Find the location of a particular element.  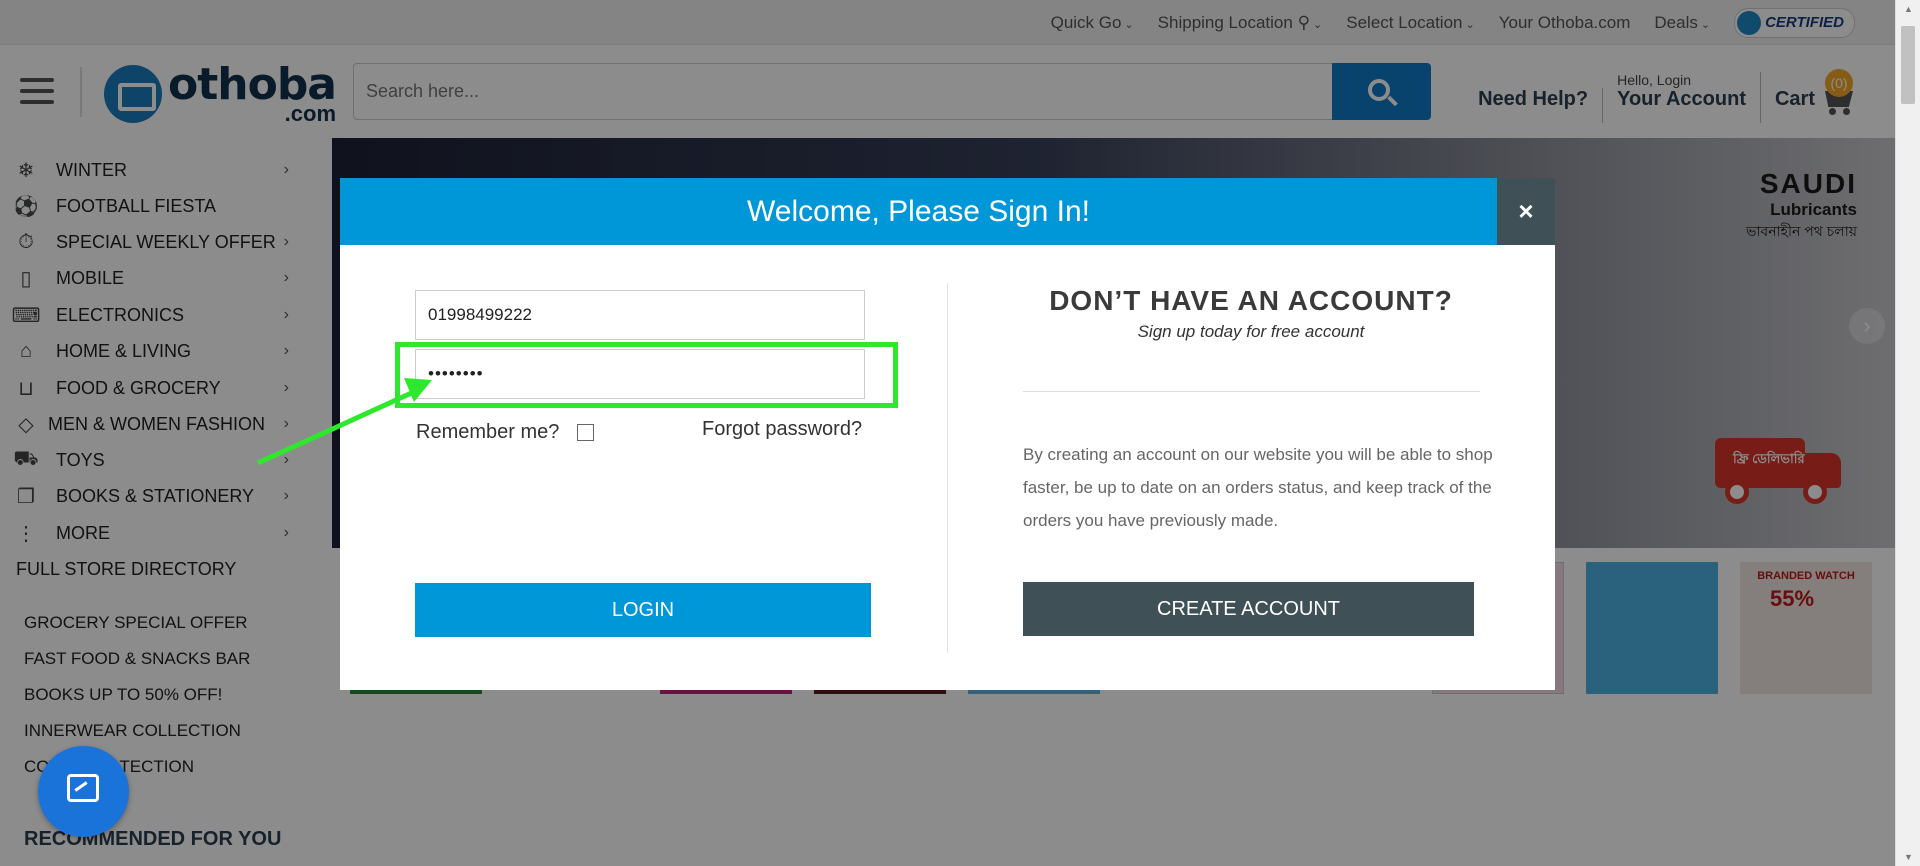

modal-title: Welcome, Please Sign In! is located at coordinates (918, 211).